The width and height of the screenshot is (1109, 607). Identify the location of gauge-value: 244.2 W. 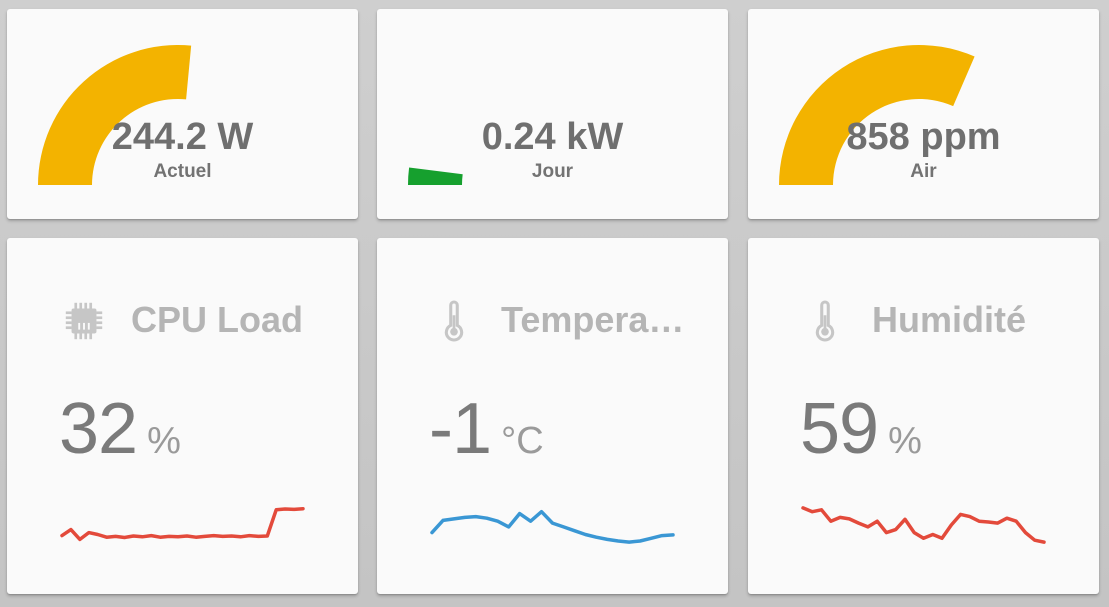
(182, 137).